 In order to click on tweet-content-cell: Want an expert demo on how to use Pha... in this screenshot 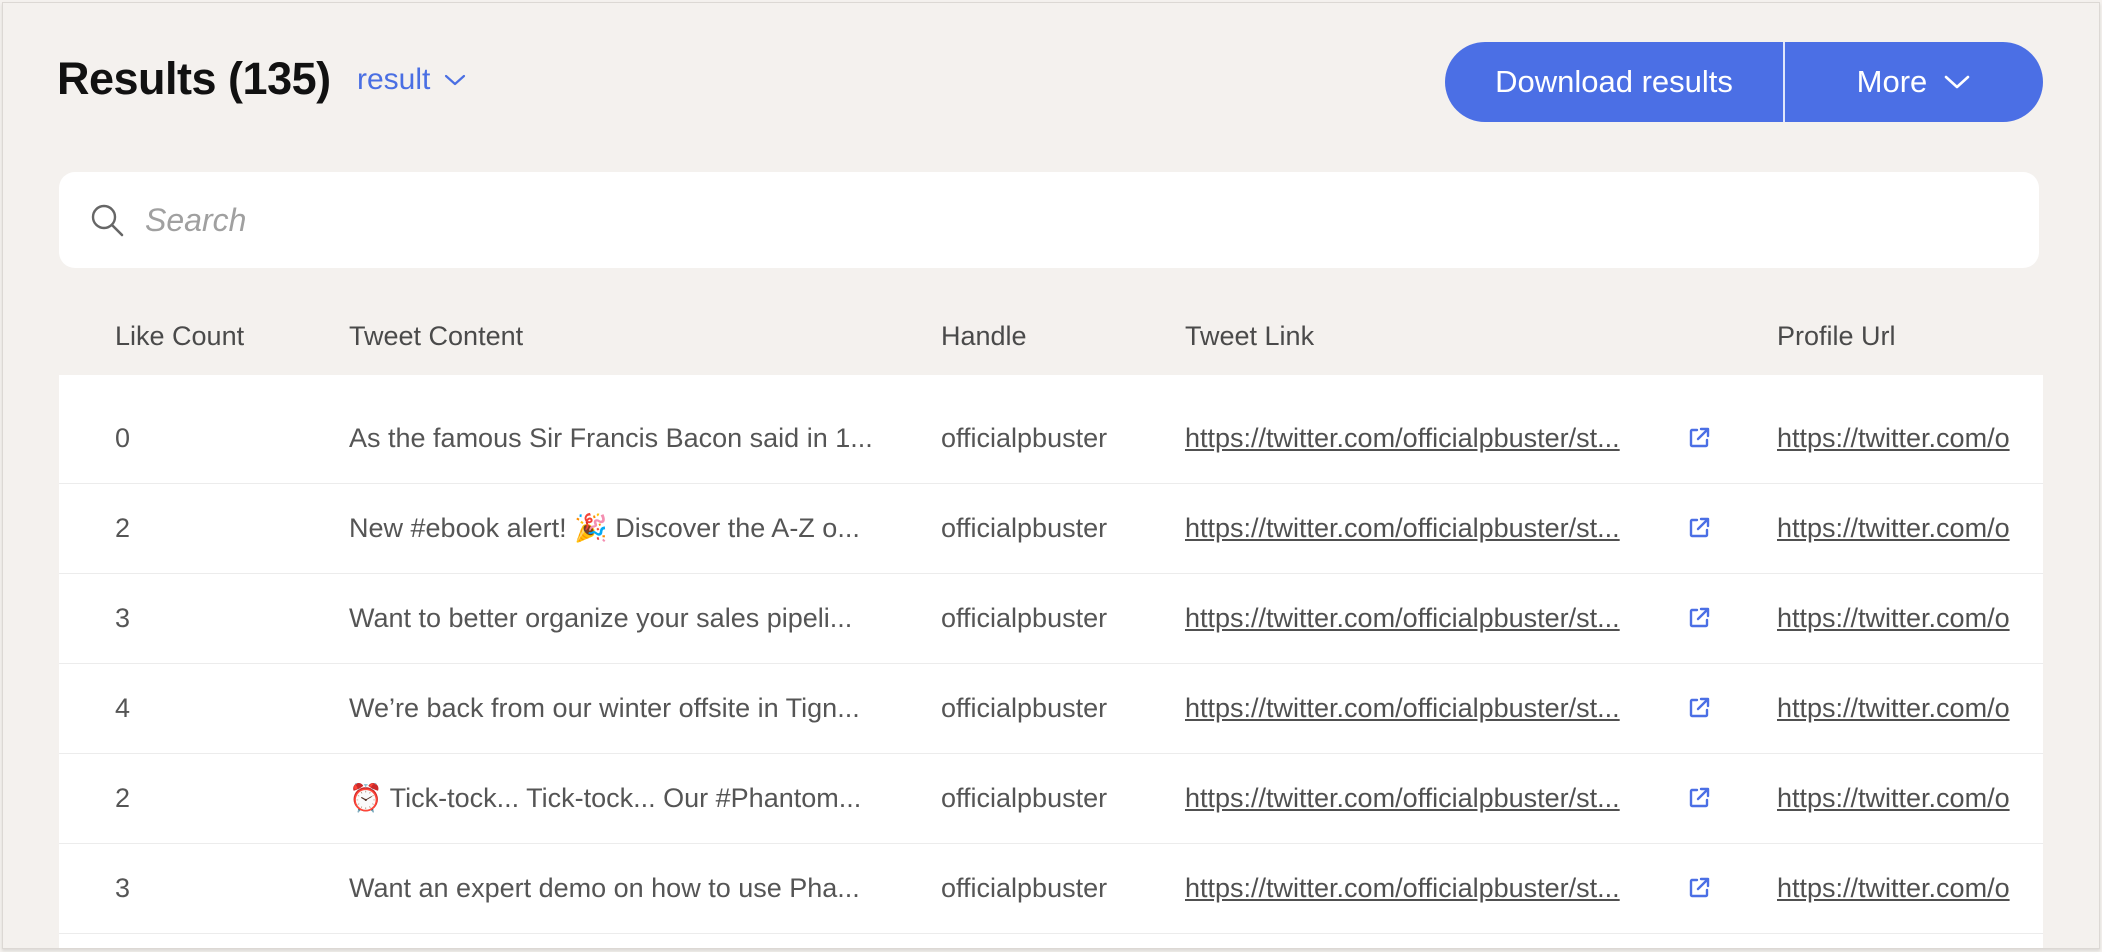, I will do `click(604, 888)`.